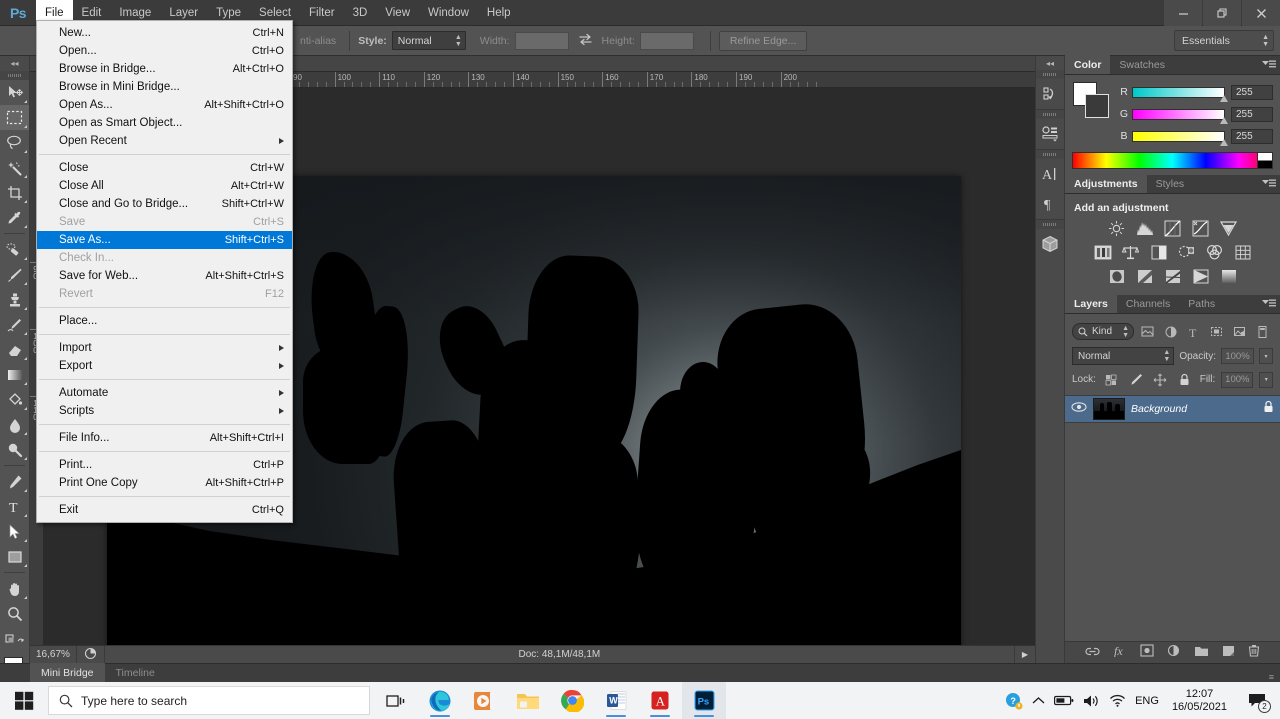 This screenshot has width=1280, height=719. Describe the element at coordinates (1145, 228) in the screenshot. I see `levels-icon` at that location.